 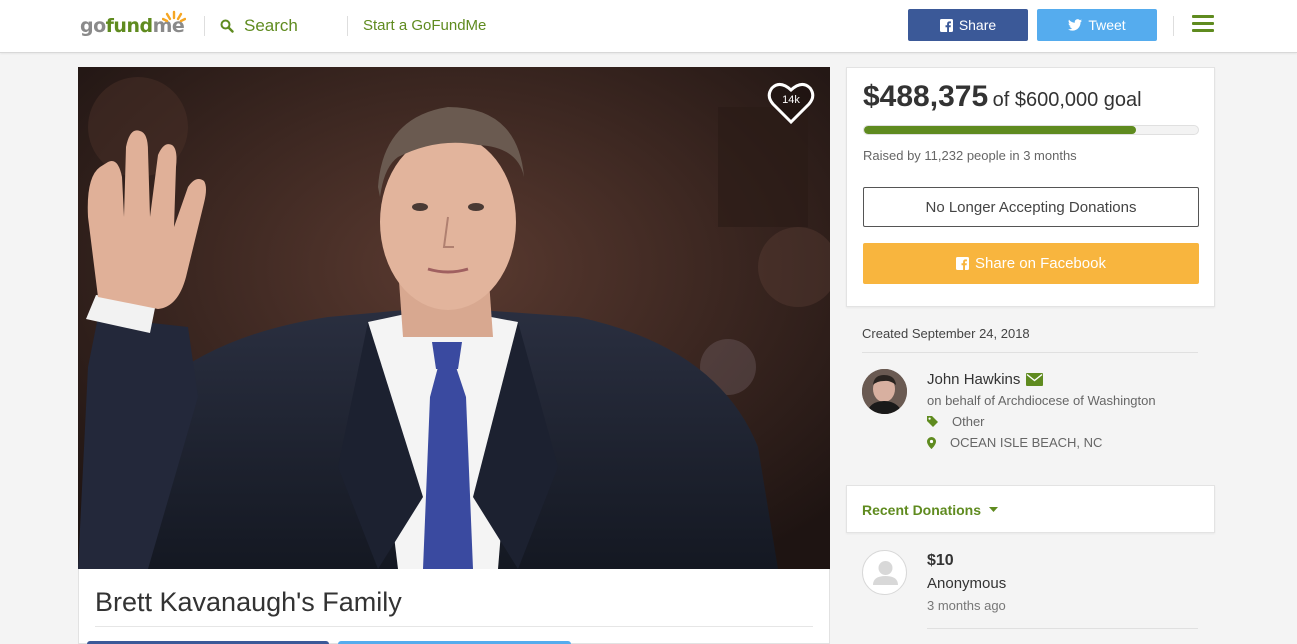 I want to click on tweet-button: Tweet, so click(x=1097, y=25).